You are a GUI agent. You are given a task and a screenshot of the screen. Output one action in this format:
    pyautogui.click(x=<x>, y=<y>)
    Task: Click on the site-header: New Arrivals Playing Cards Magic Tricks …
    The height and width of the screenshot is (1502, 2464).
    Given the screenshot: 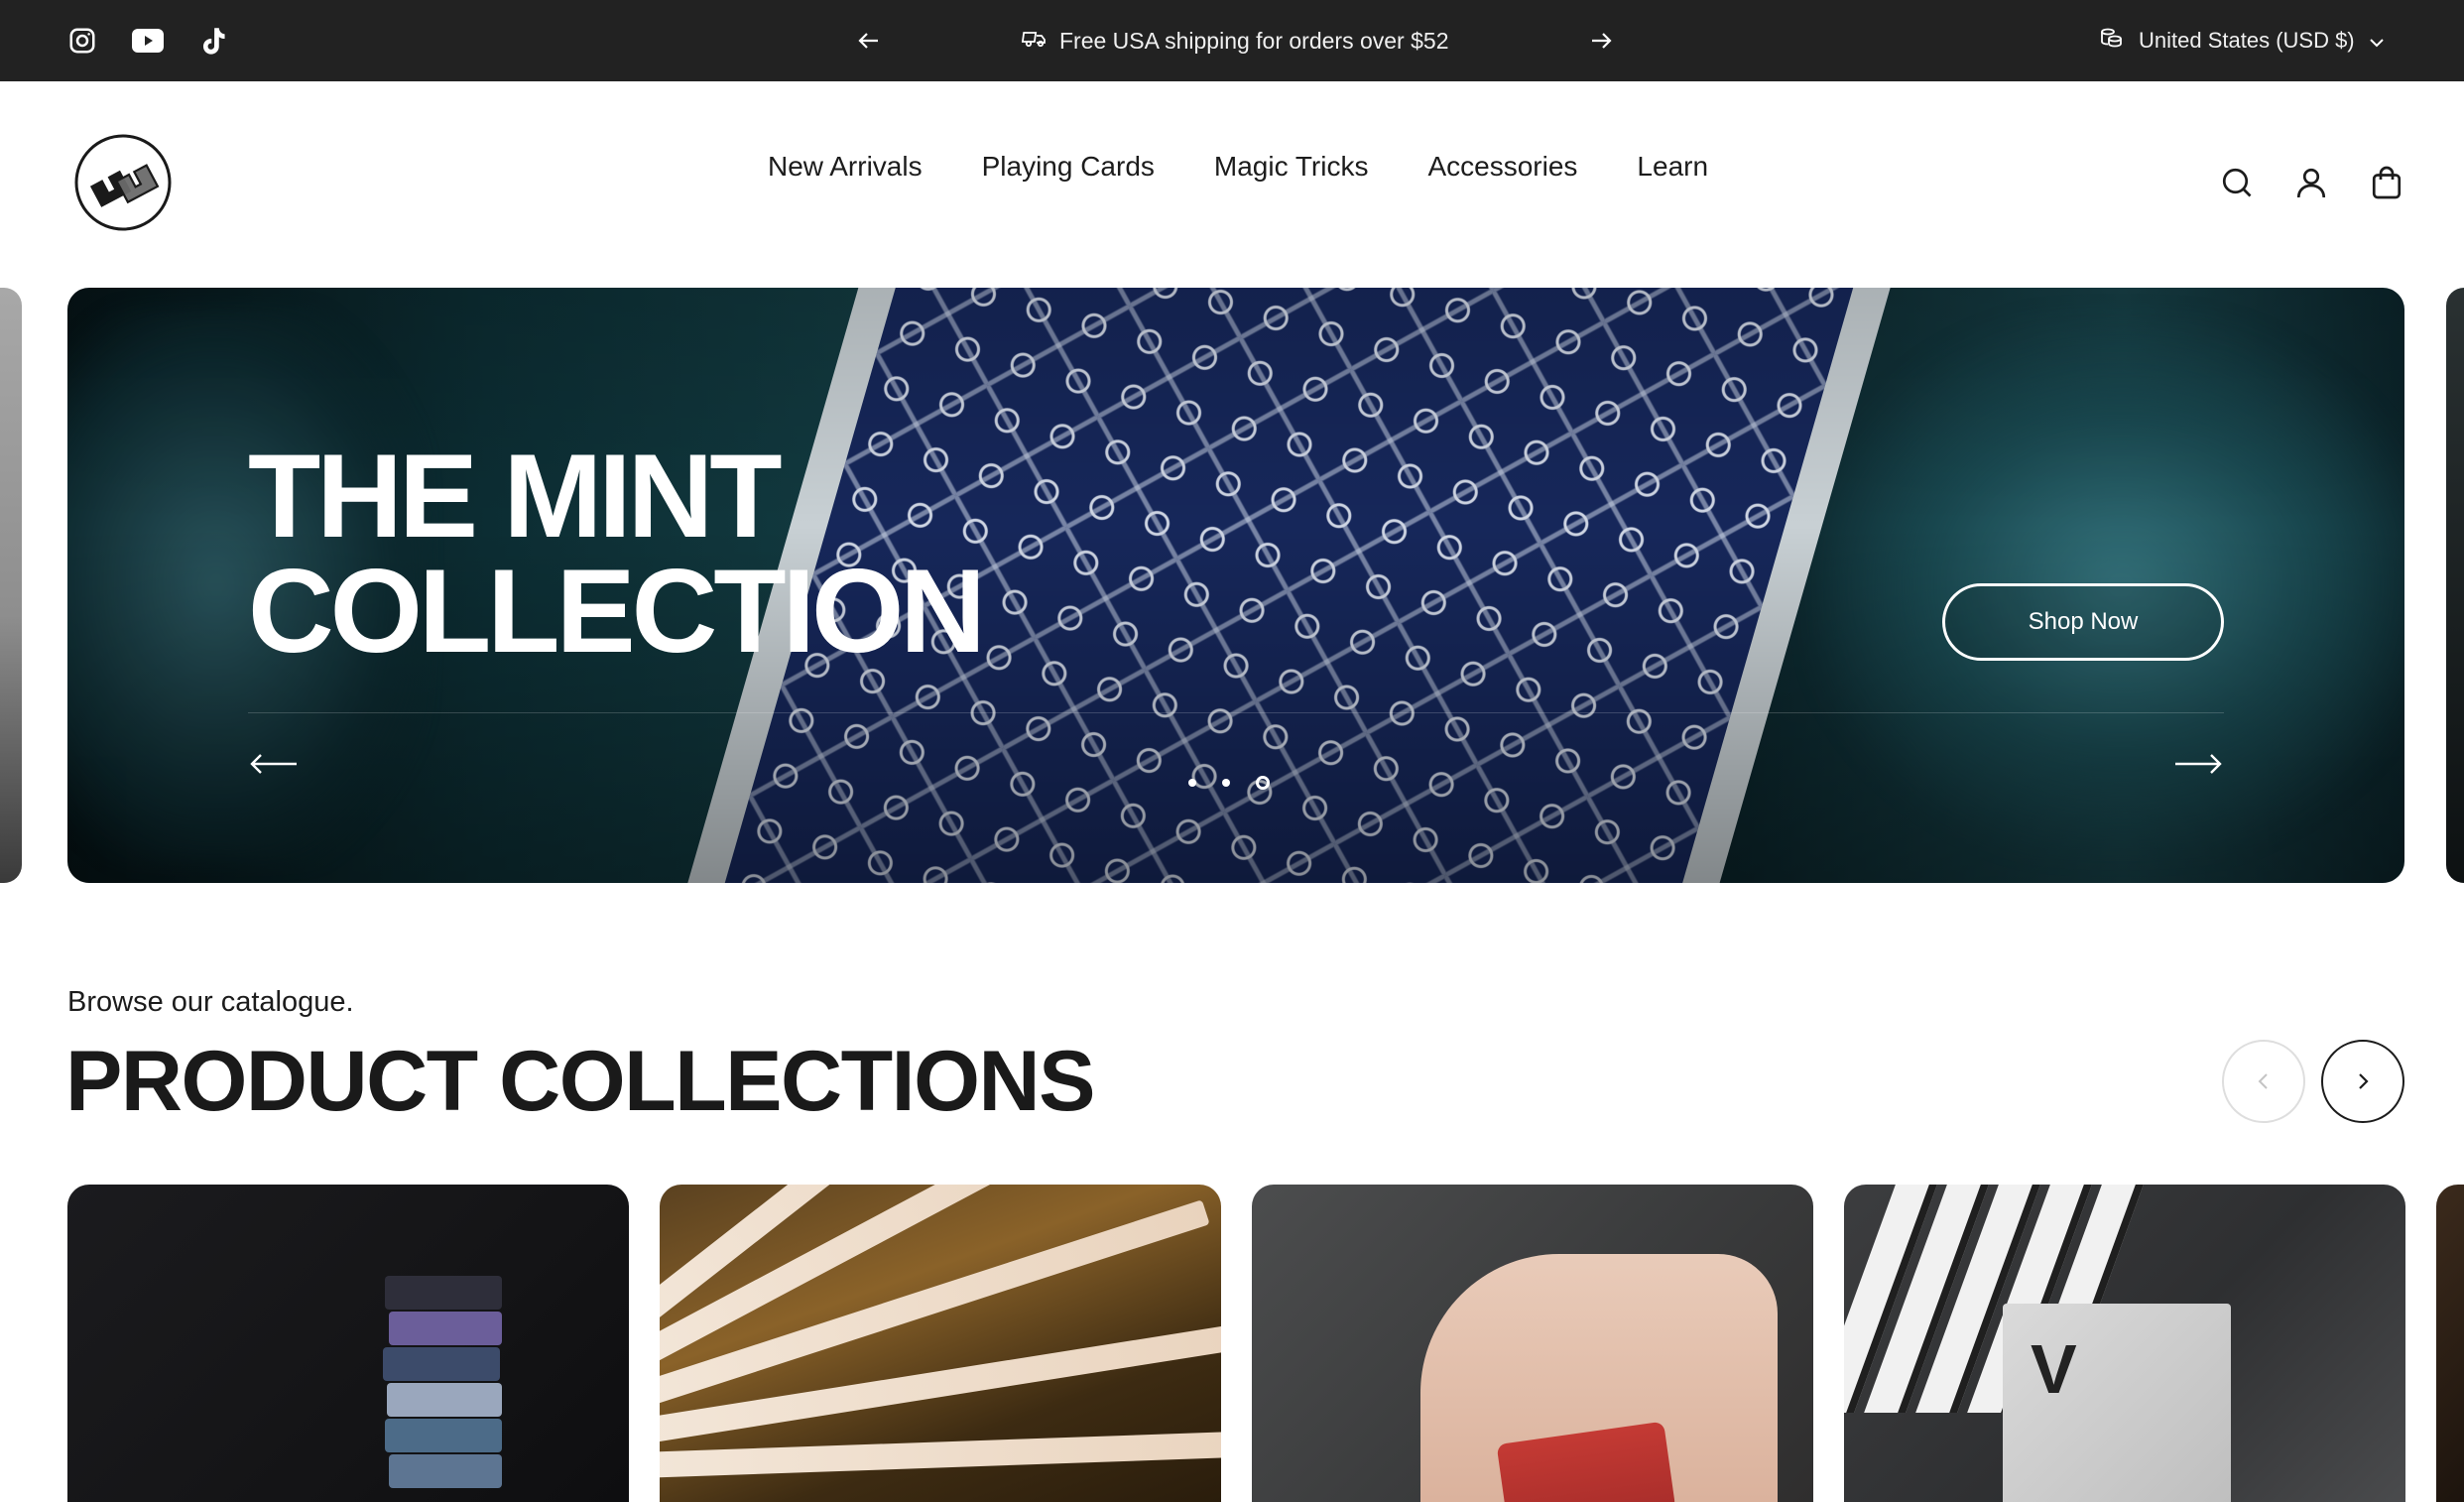 What is the action you would take?
    pyautogui.click(x=1232, y=185)
    